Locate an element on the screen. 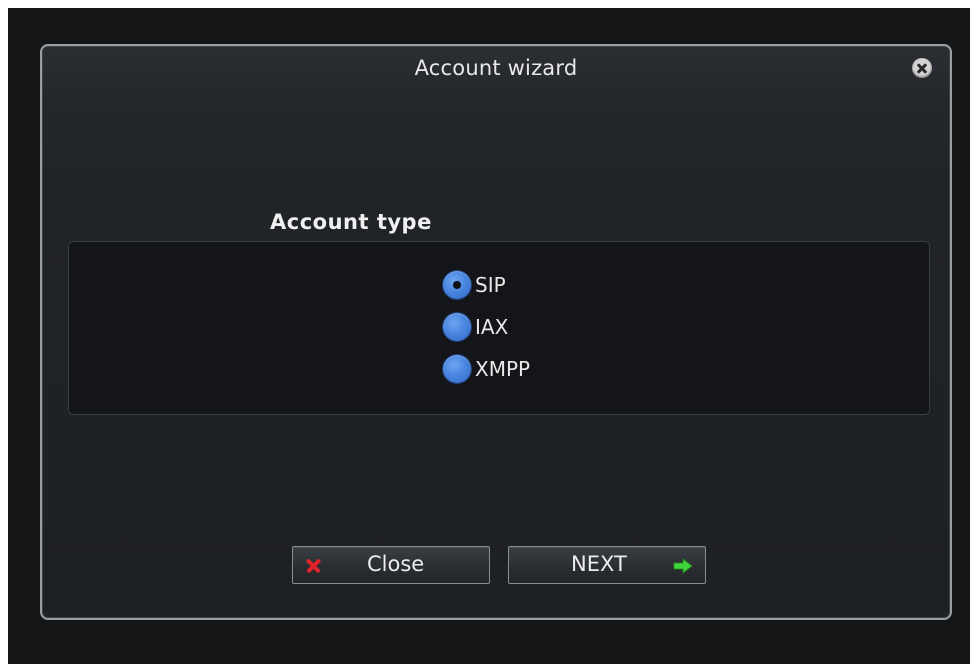 This screenshot has width=970, height=664. close-icon is located at coordinates (922, 68).